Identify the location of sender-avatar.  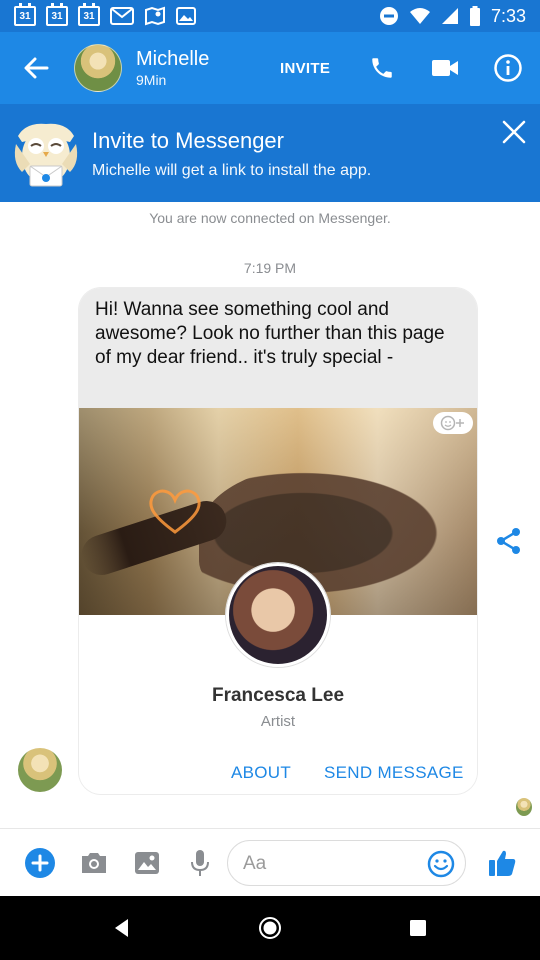
(40, 770).